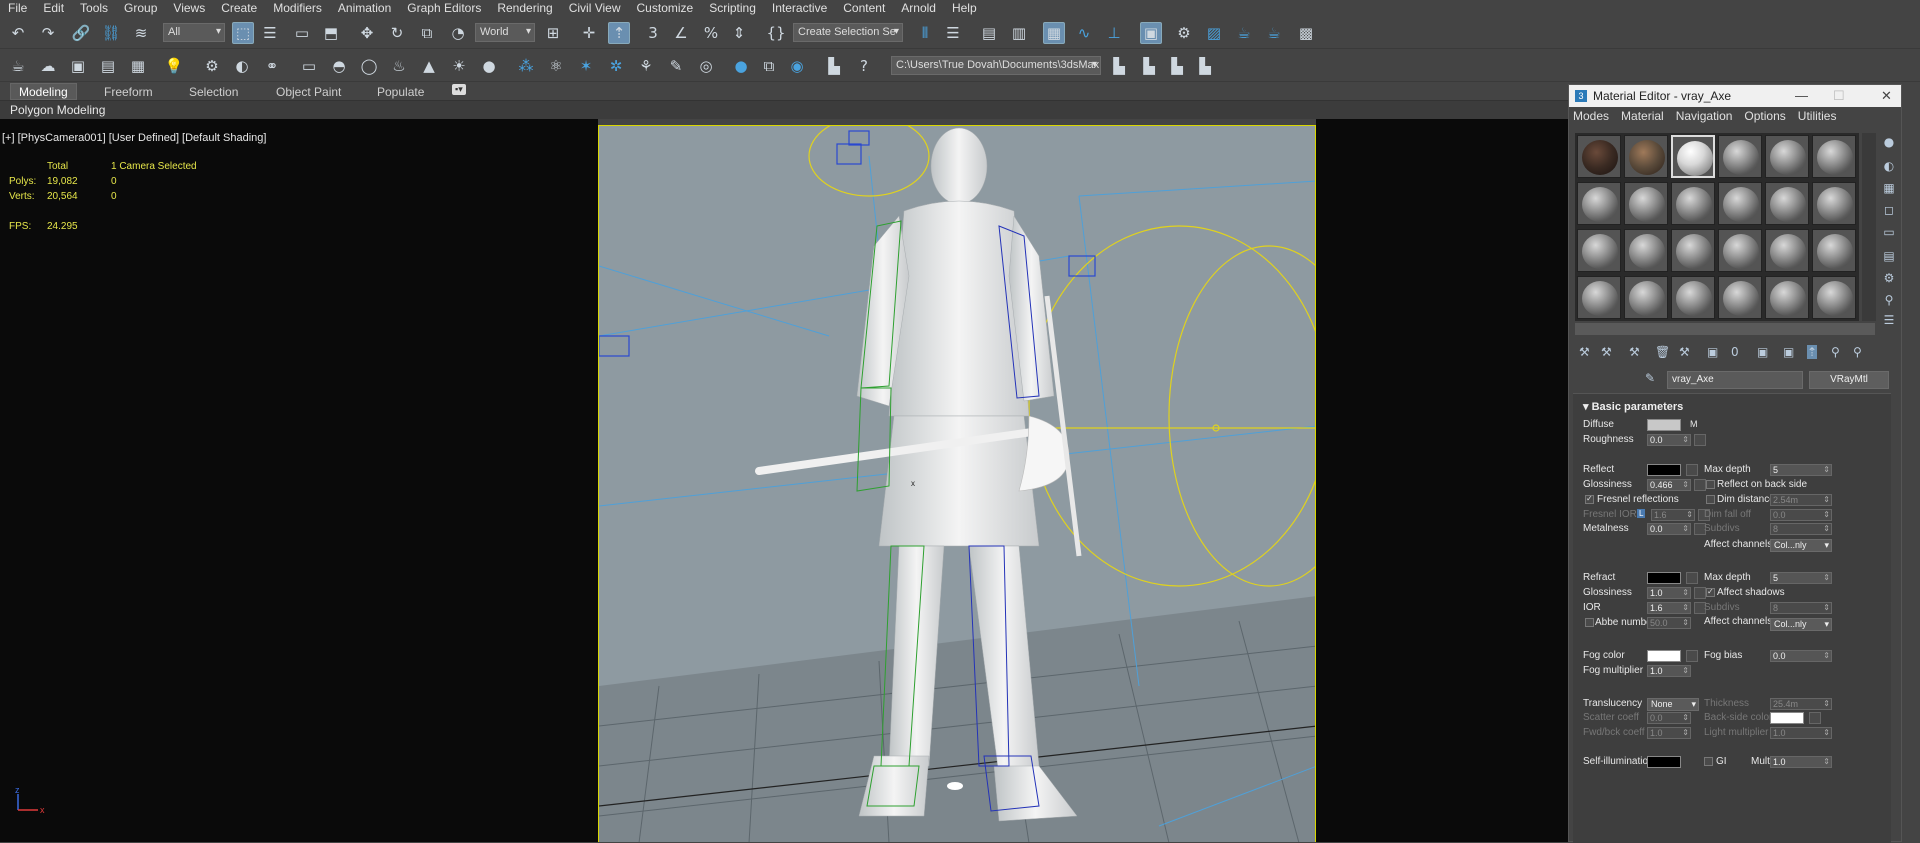 The image size is (1920, 843). I want to click on self-illumination-swatch, so click(1664, 762).